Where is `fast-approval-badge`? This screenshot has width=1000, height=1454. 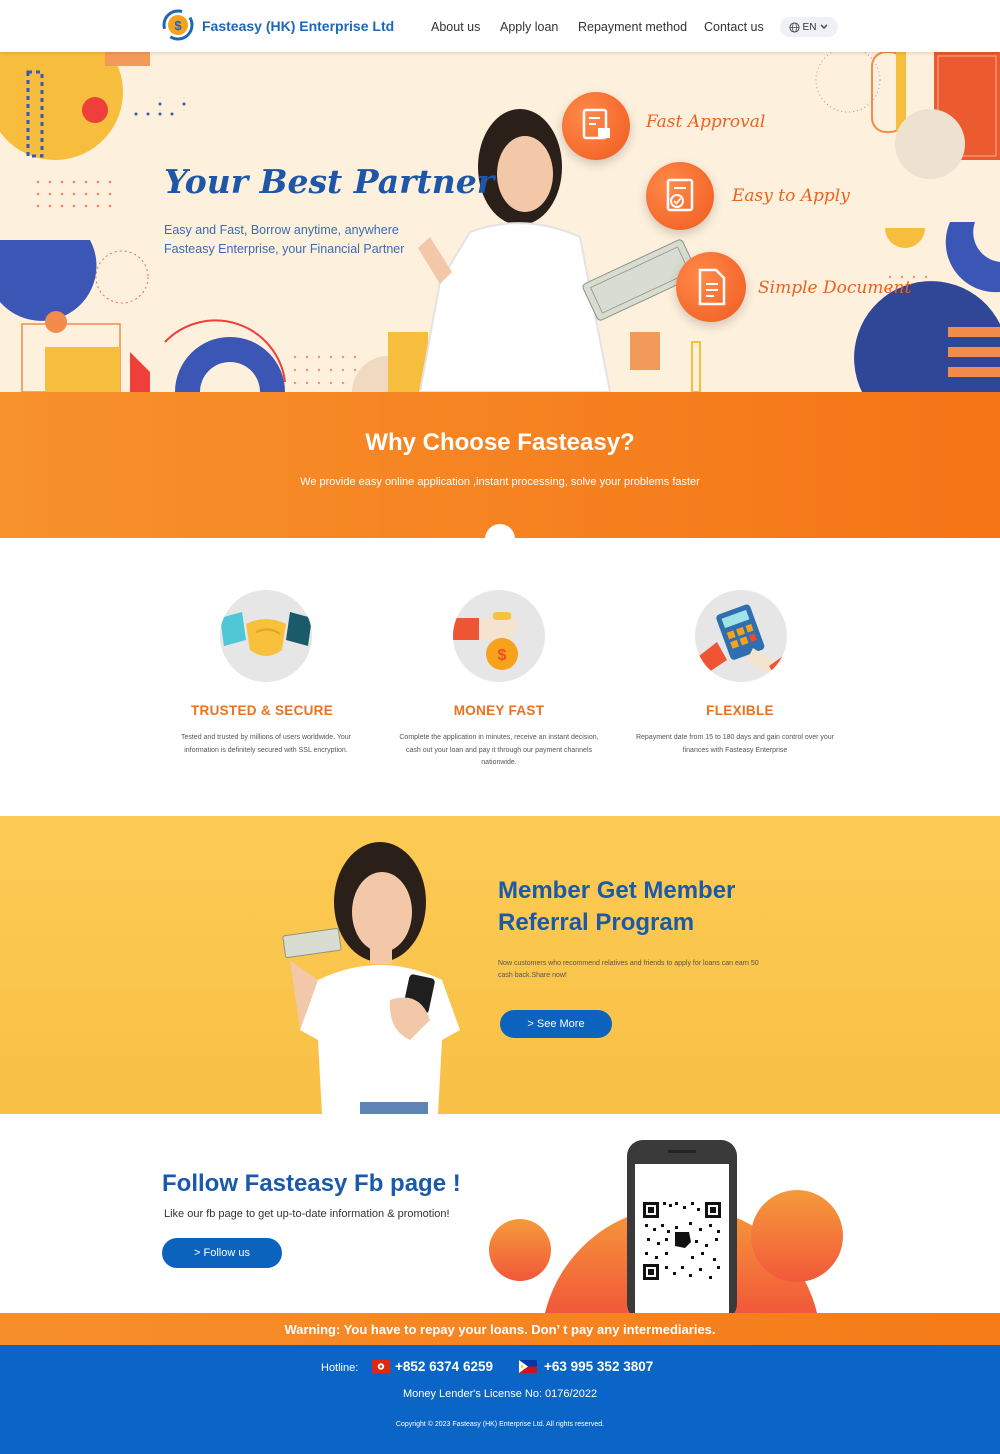 fast-approval-badge is located at coordinates (596, 126).